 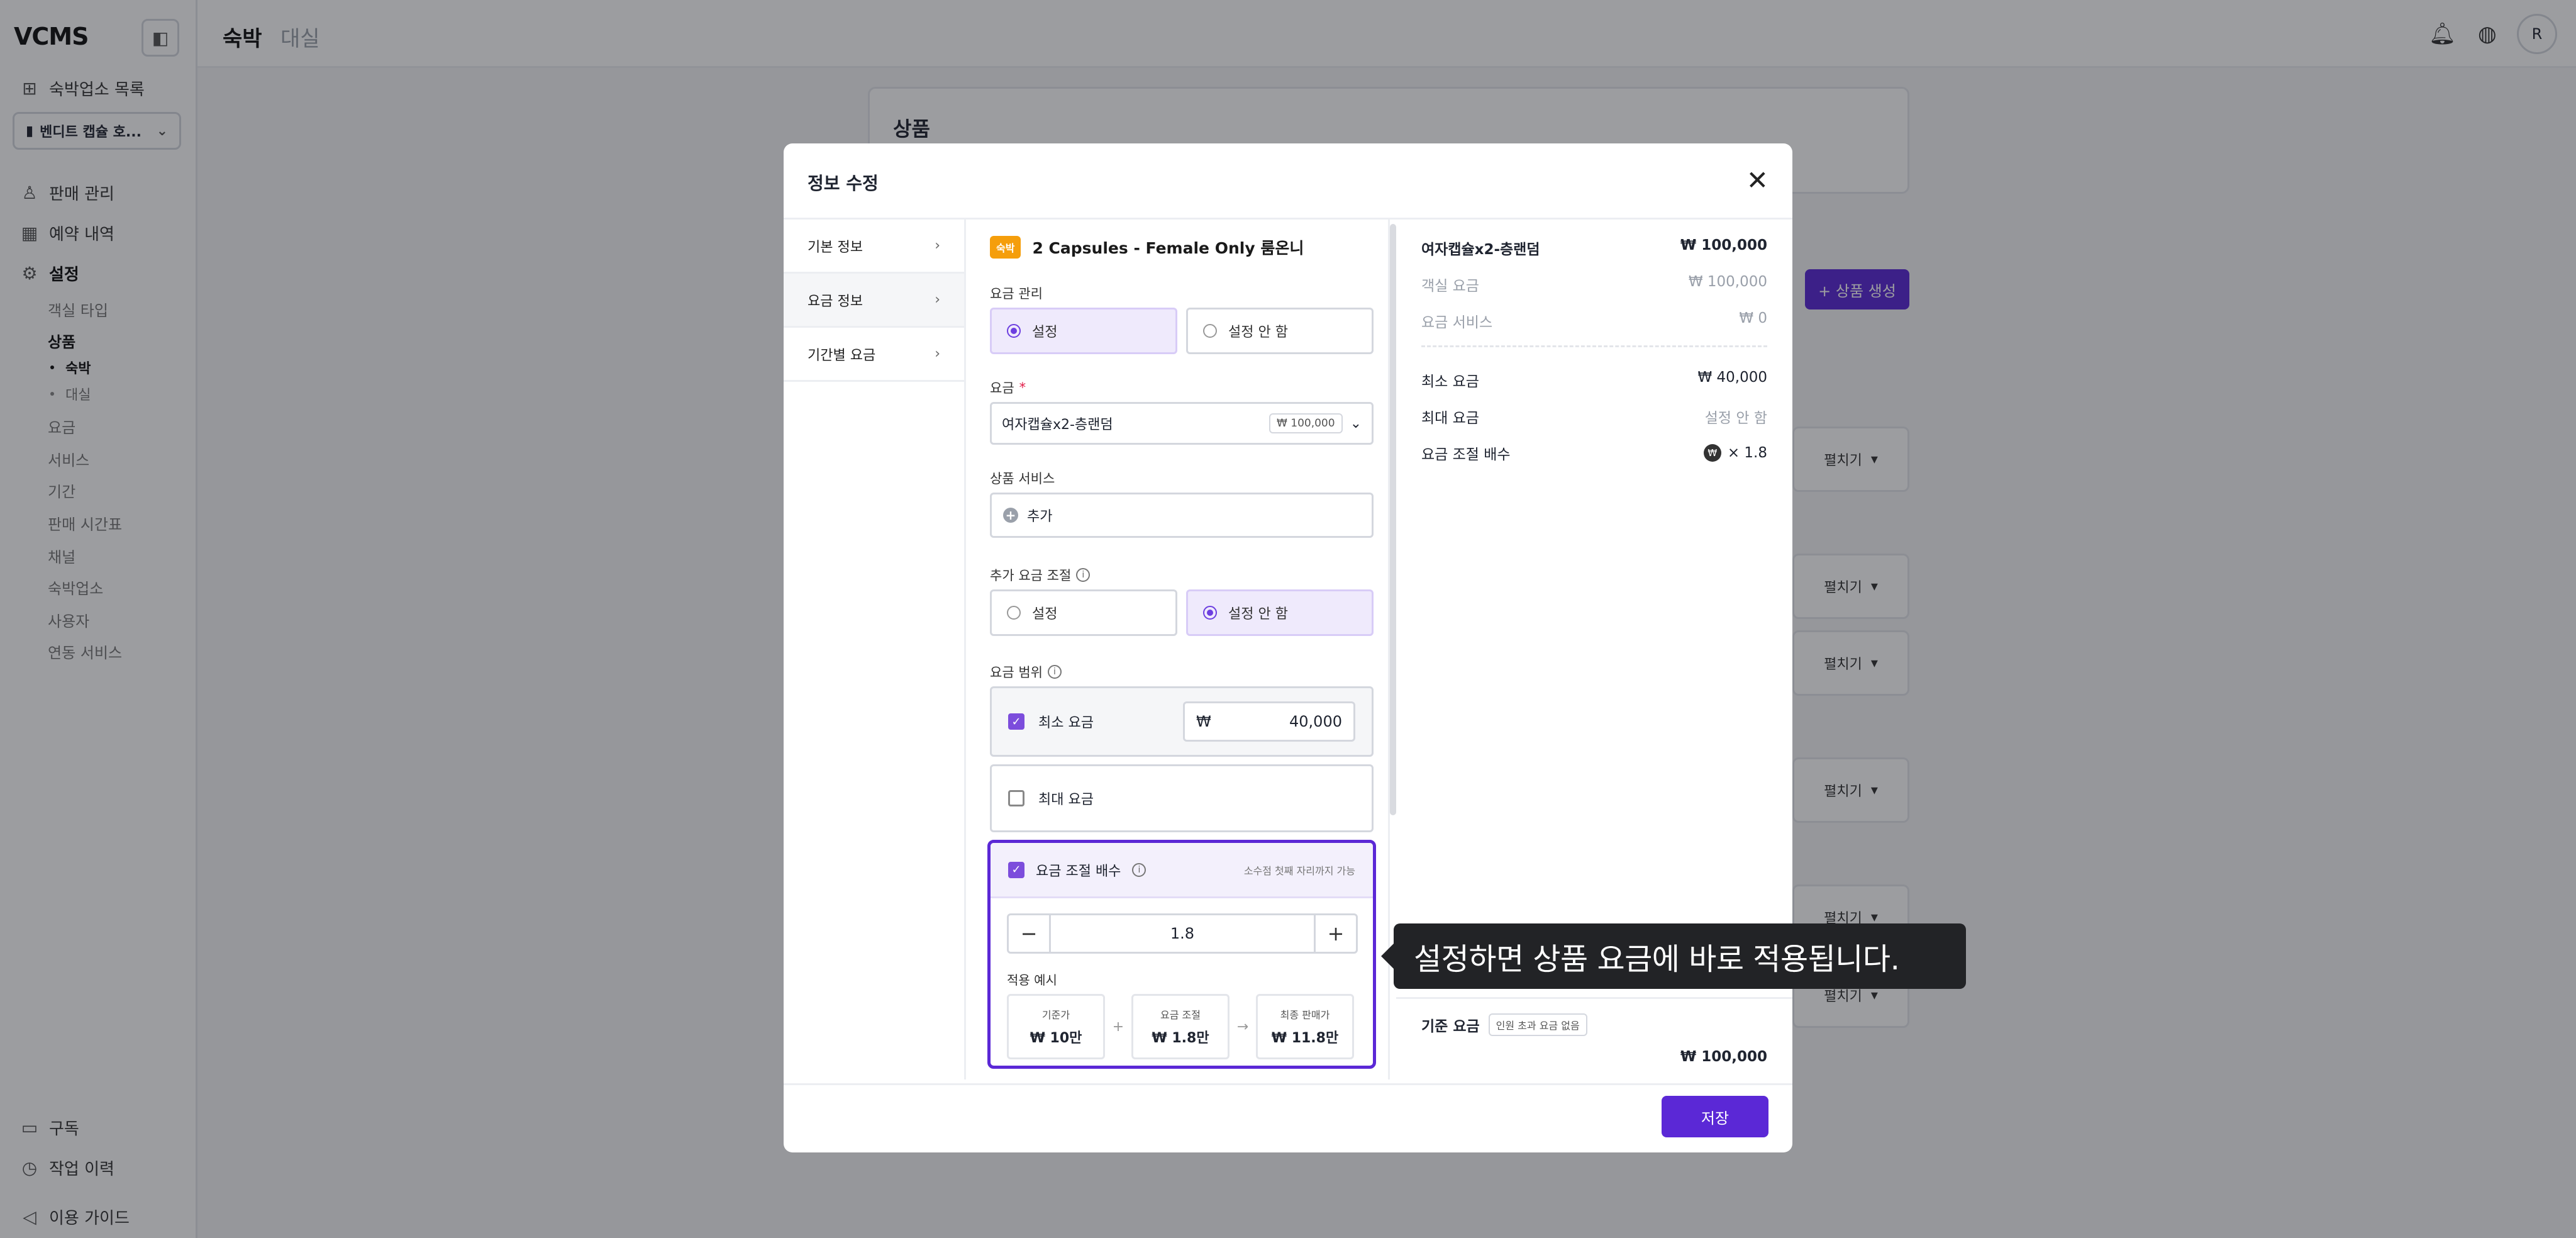 What do you see at coordinates (1450, 382) in the screenshot?
I see `summary-label: 최소 요금` at bounding box center [1450, 382].